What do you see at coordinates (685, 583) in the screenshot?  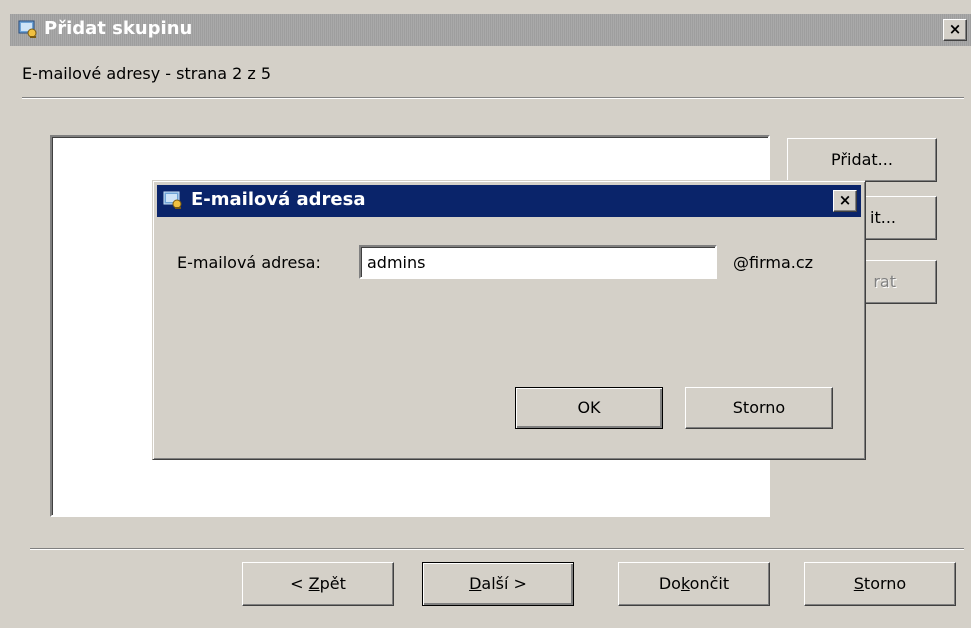 I see `finish-access-key: k` at bounding box center [685, 583].